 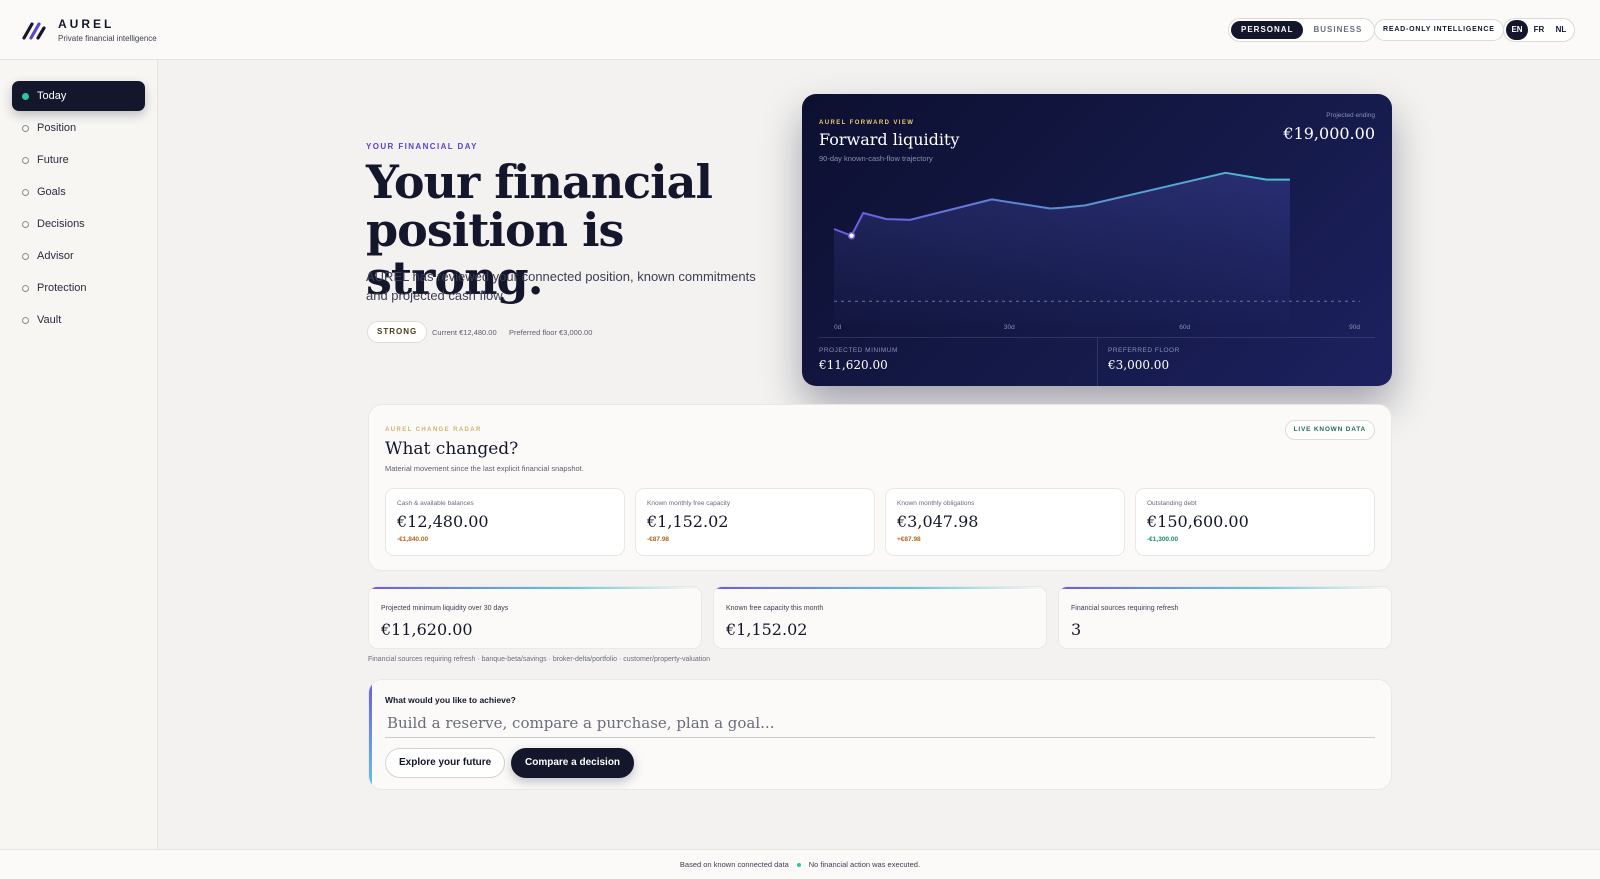 What do you see at coordinates (1350, 115) in the screenshot?
I see `projected-ending-label: Projected ending` at bounding box center [1350, 115].